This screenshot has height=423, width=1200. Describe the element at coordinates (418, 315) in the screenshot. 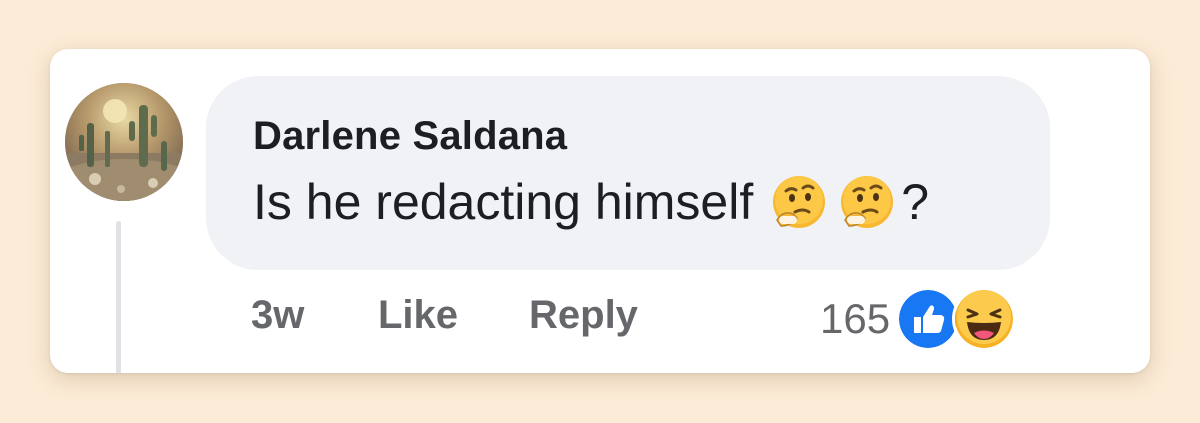

I see `like-button: Like` at that location.